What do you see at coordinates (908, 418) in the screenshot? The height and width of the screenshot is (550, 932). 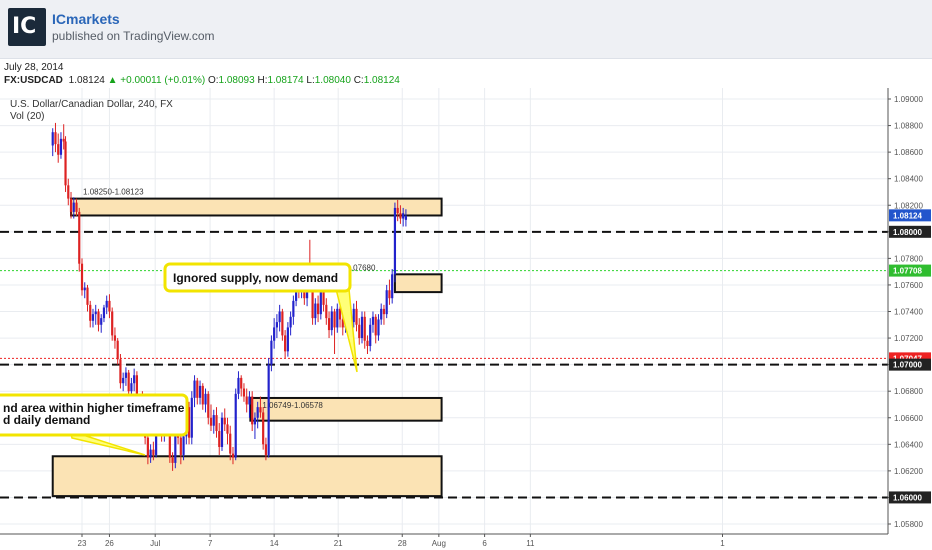 I see `y-tick-label: 1.06600` at bounding box center [908, 418].